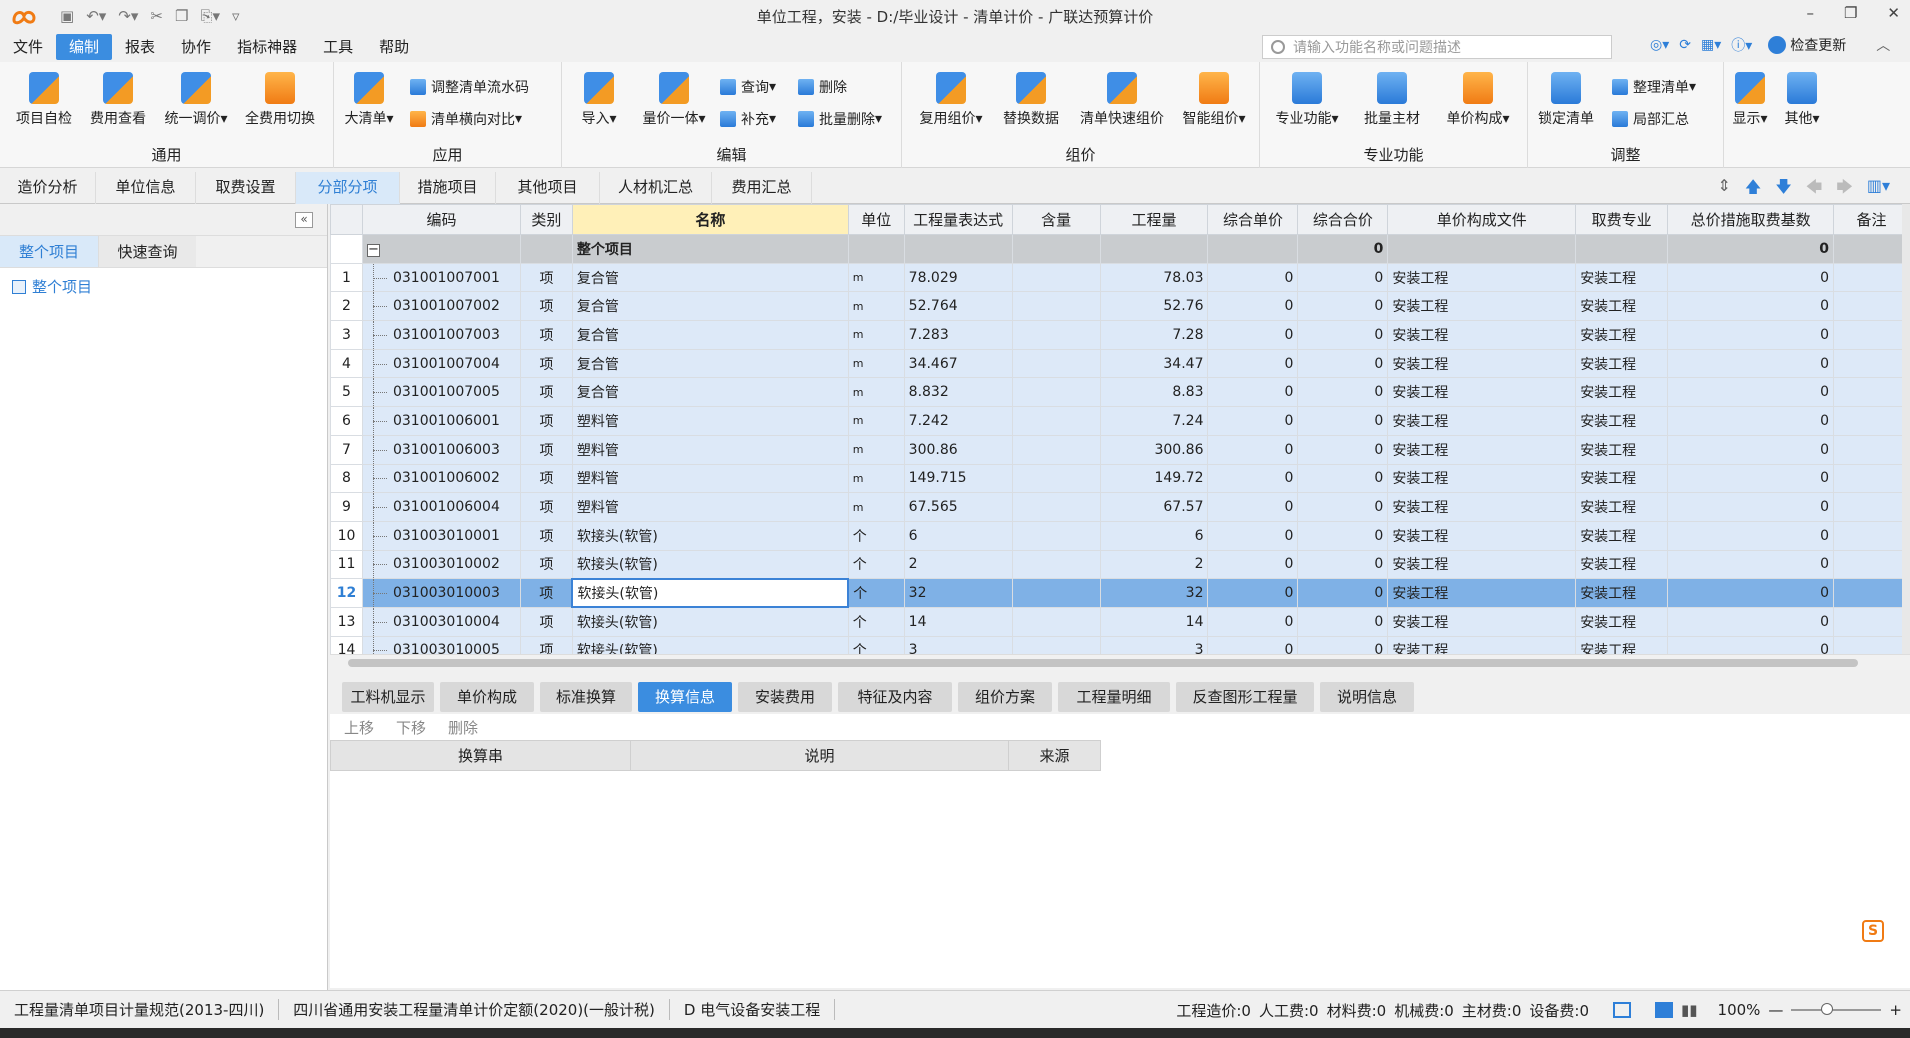 The image size is (1910, 1038). Describe the element at coordinates (958, 644) in the screenshot. I see `row-expr: 3` at that location.